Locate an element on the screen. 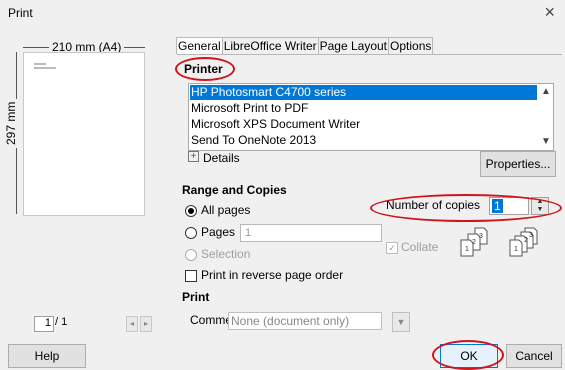 This screenshot has height=370, width=565. print-section-label: Print is located at coordinates (196, 297).